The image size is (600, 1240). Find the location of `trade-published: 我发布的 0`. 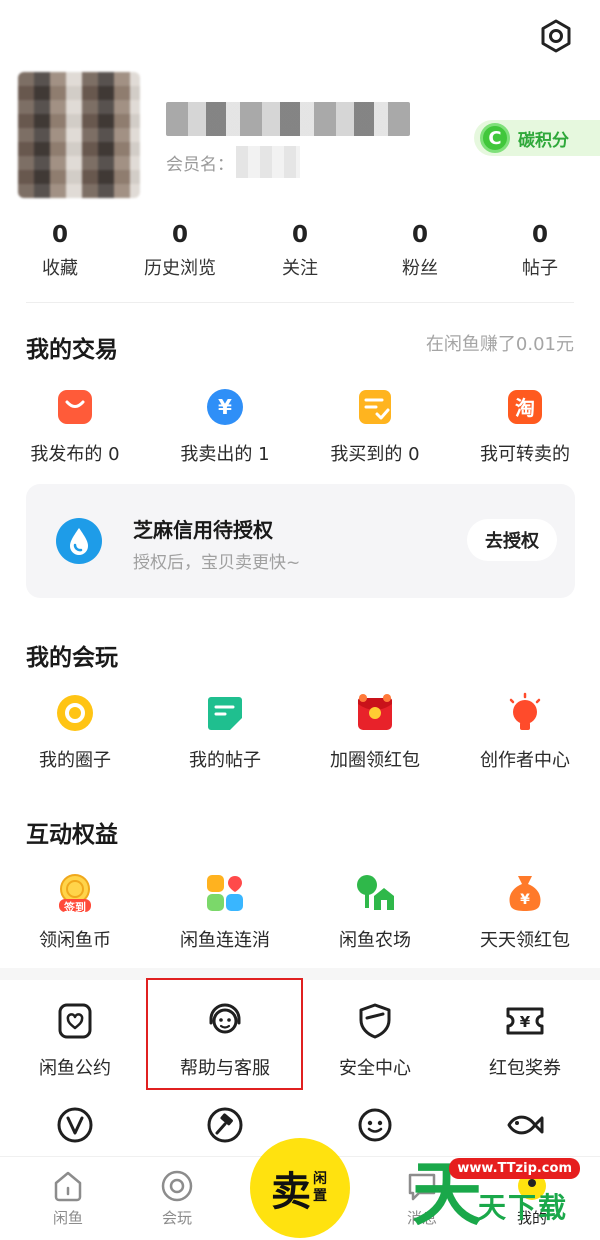

trade-published: 我发布的 0 is located at coordinates (75, 426).